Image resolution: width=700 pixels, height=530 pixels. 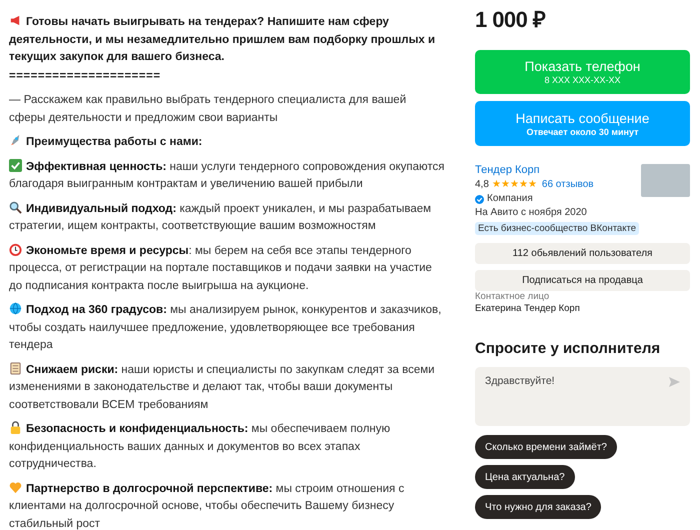 I want to click on feature-paragraph: Подход на 360 градусов: мы анализируем рынок, конкурентов и заказчиков, чтобы создать наилучшее предложение, удовлетворяющее все требования тендера, so click(x=225, y=327).